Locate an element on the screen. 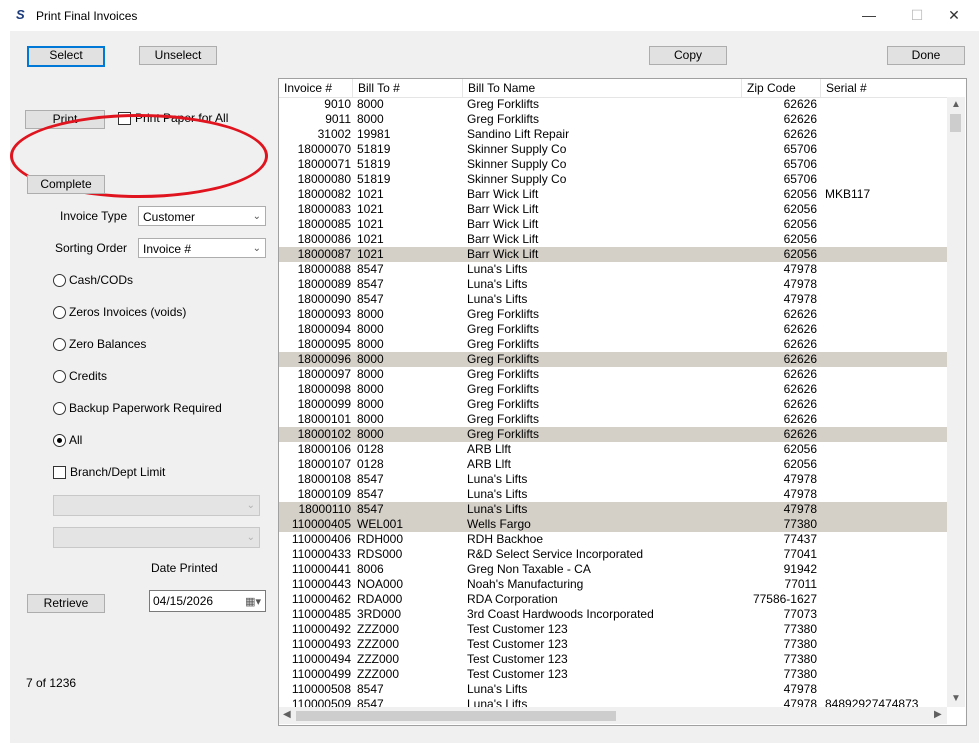  title-bar: S Print Final Invoices — ☐ ✕ is located at coordinates (489, 15).